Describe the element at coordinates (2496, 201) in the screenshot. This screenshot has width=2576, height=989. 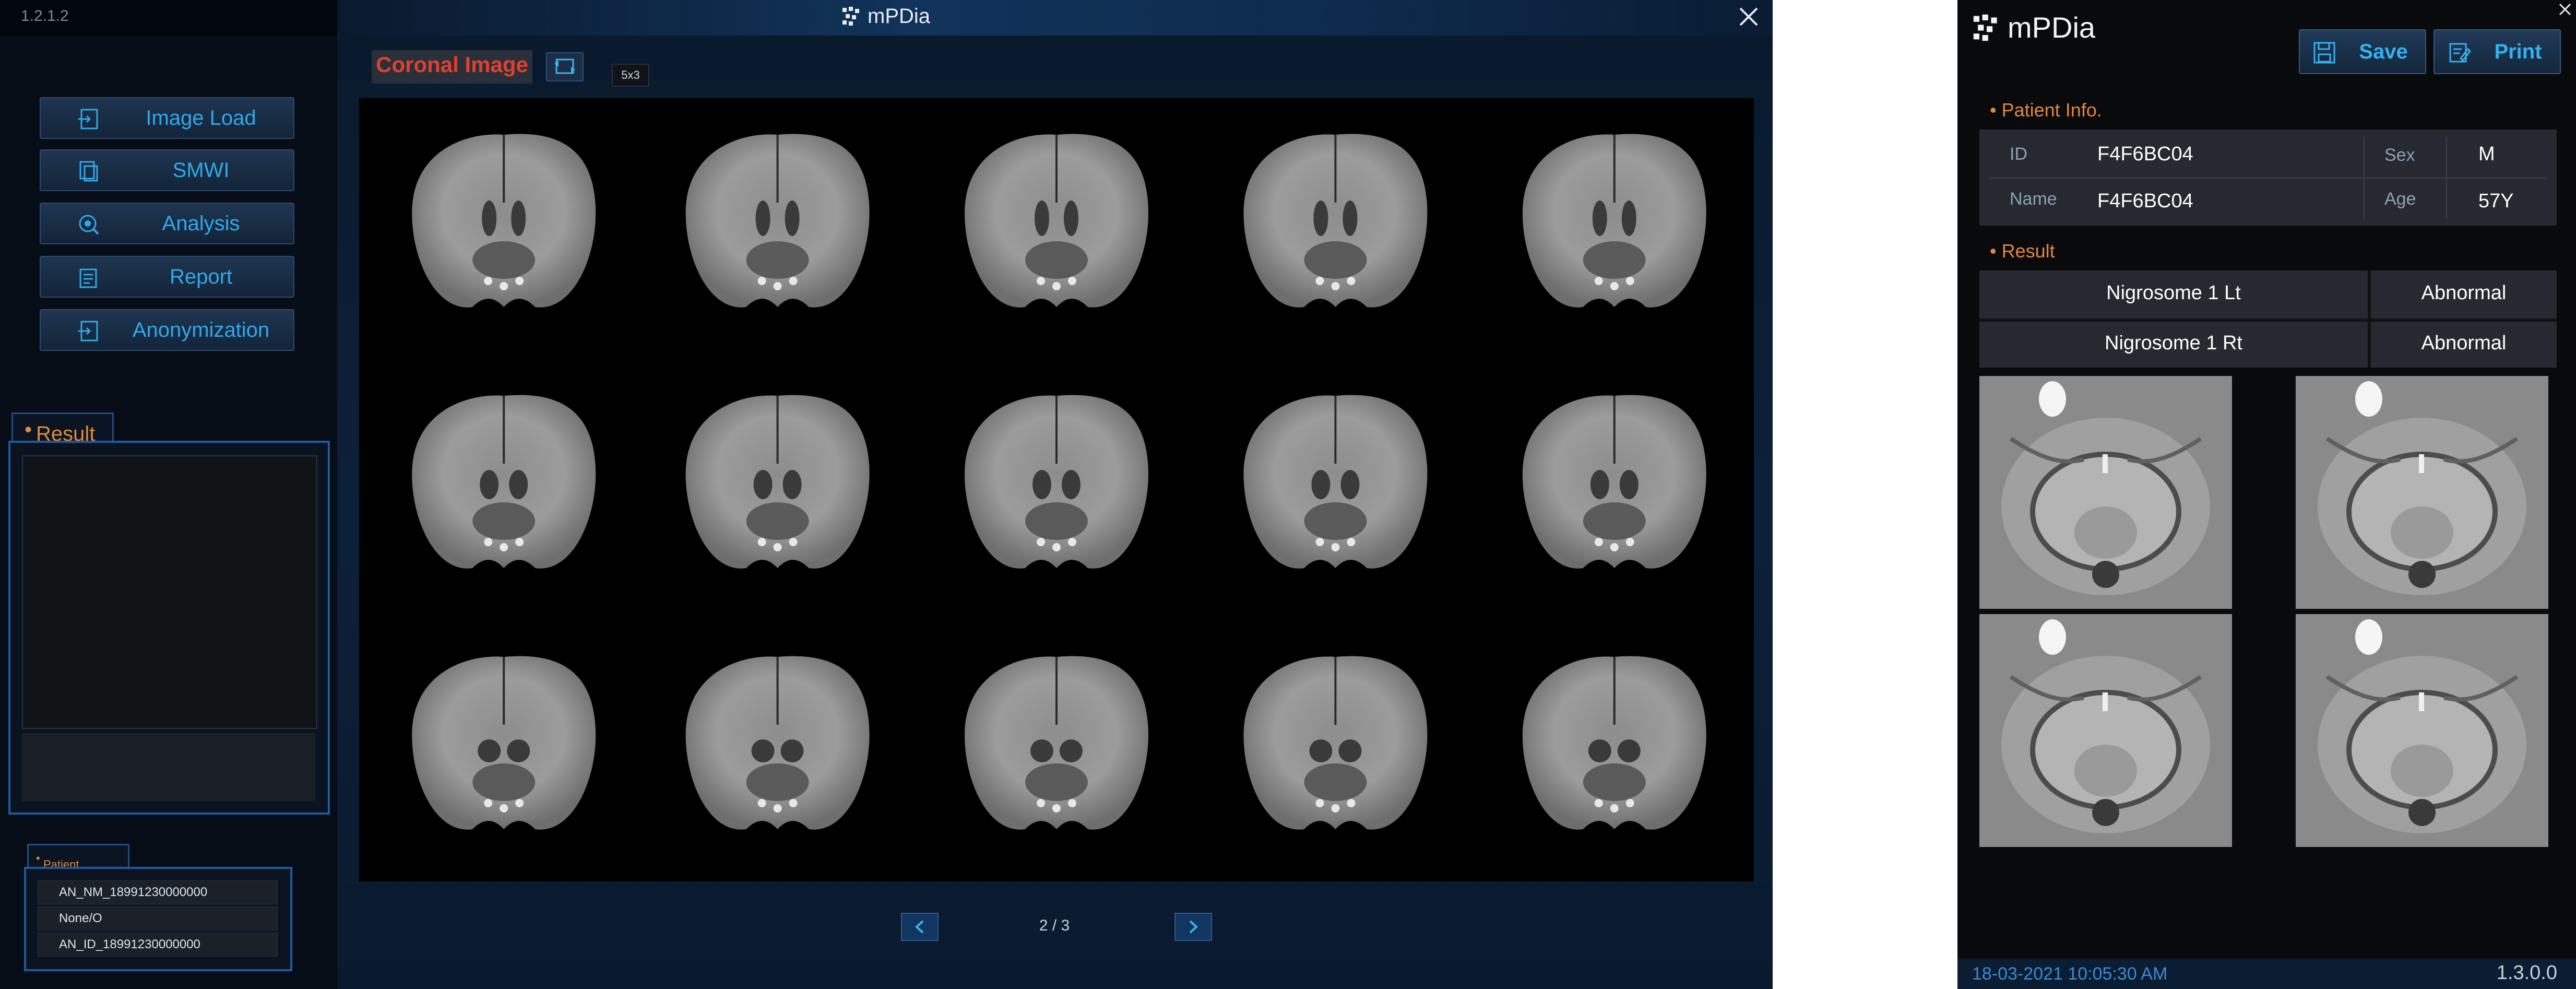
I see `patient-age-value: 57Y` at that location.